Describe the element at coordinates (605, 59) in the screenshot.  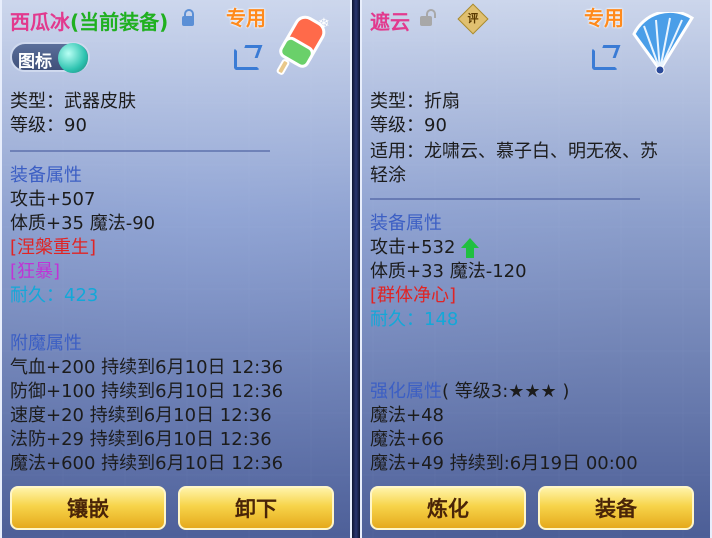
I see `right-share-icon` at that location.